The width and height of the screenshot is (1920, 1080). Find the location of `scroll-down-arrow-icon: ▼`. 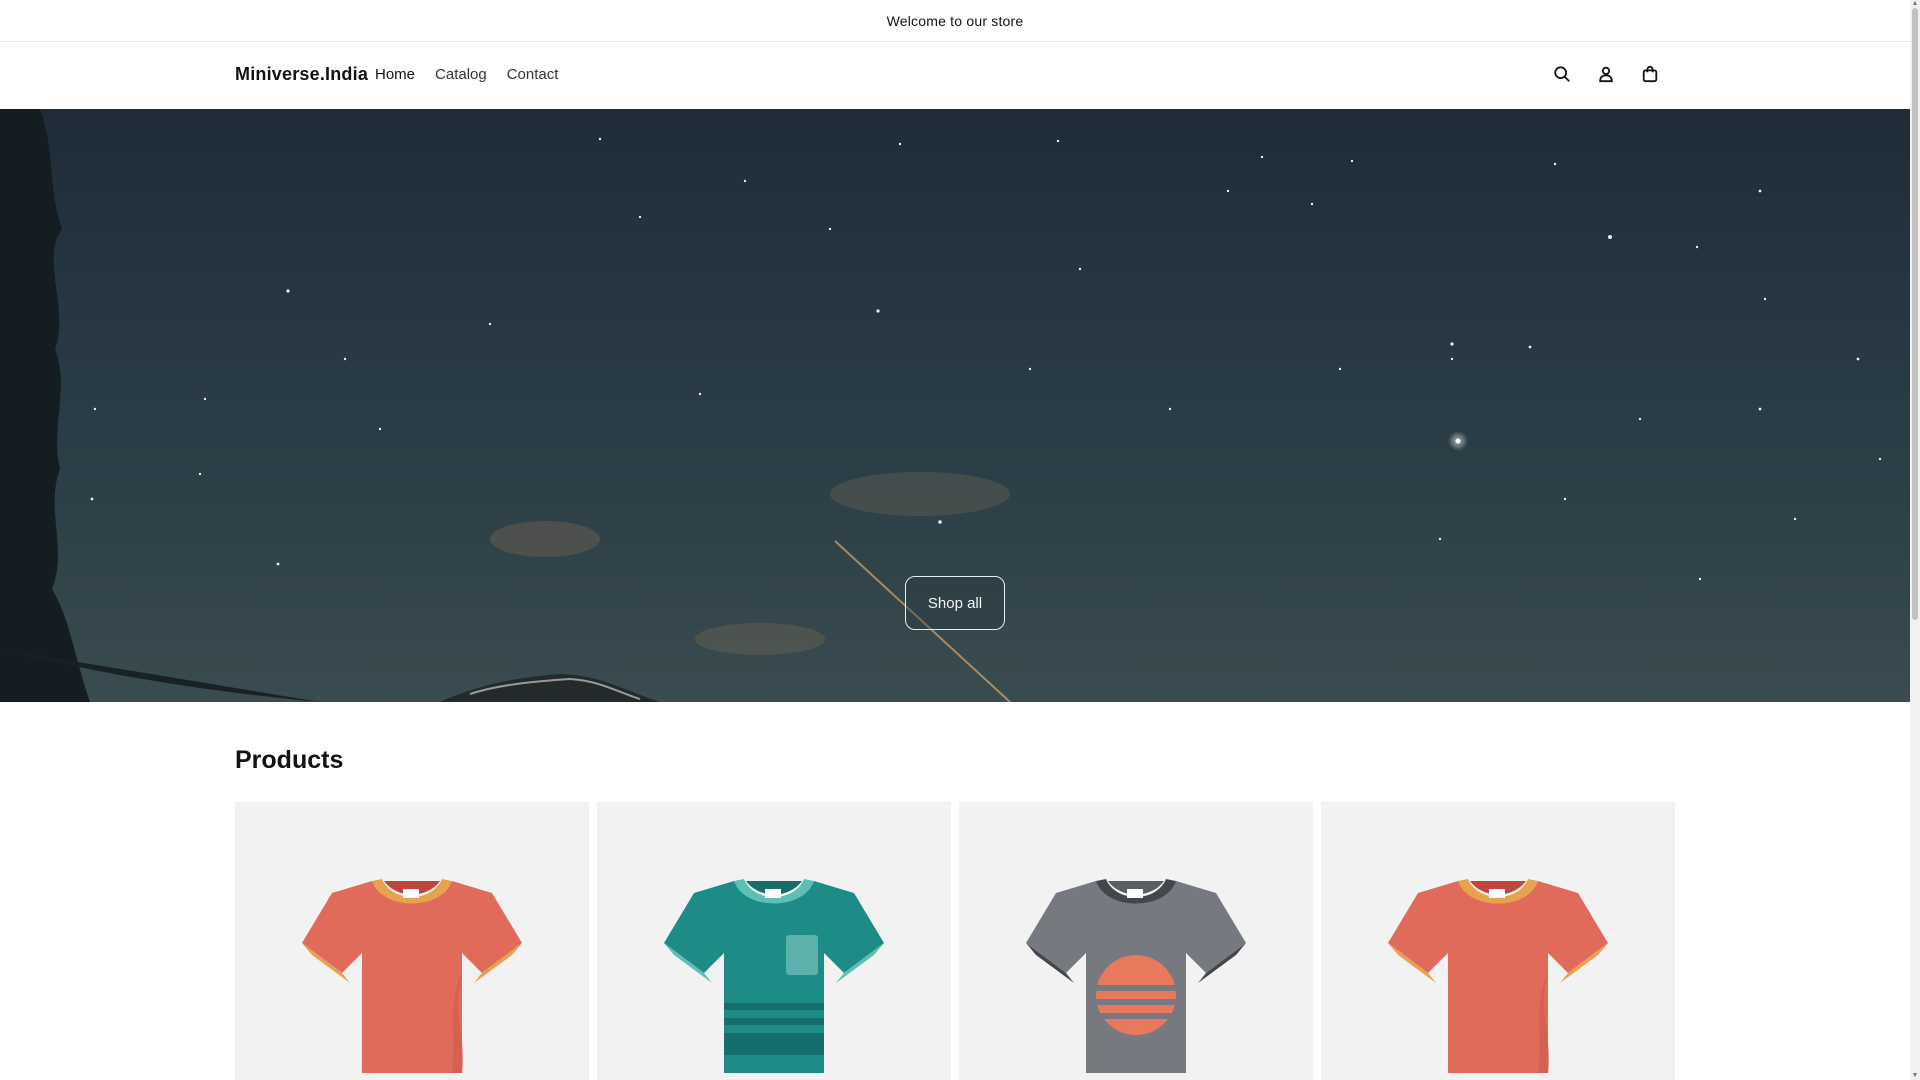

scroll-down-arrow-icon: ▼ is located at coordinates (1915, 1076).